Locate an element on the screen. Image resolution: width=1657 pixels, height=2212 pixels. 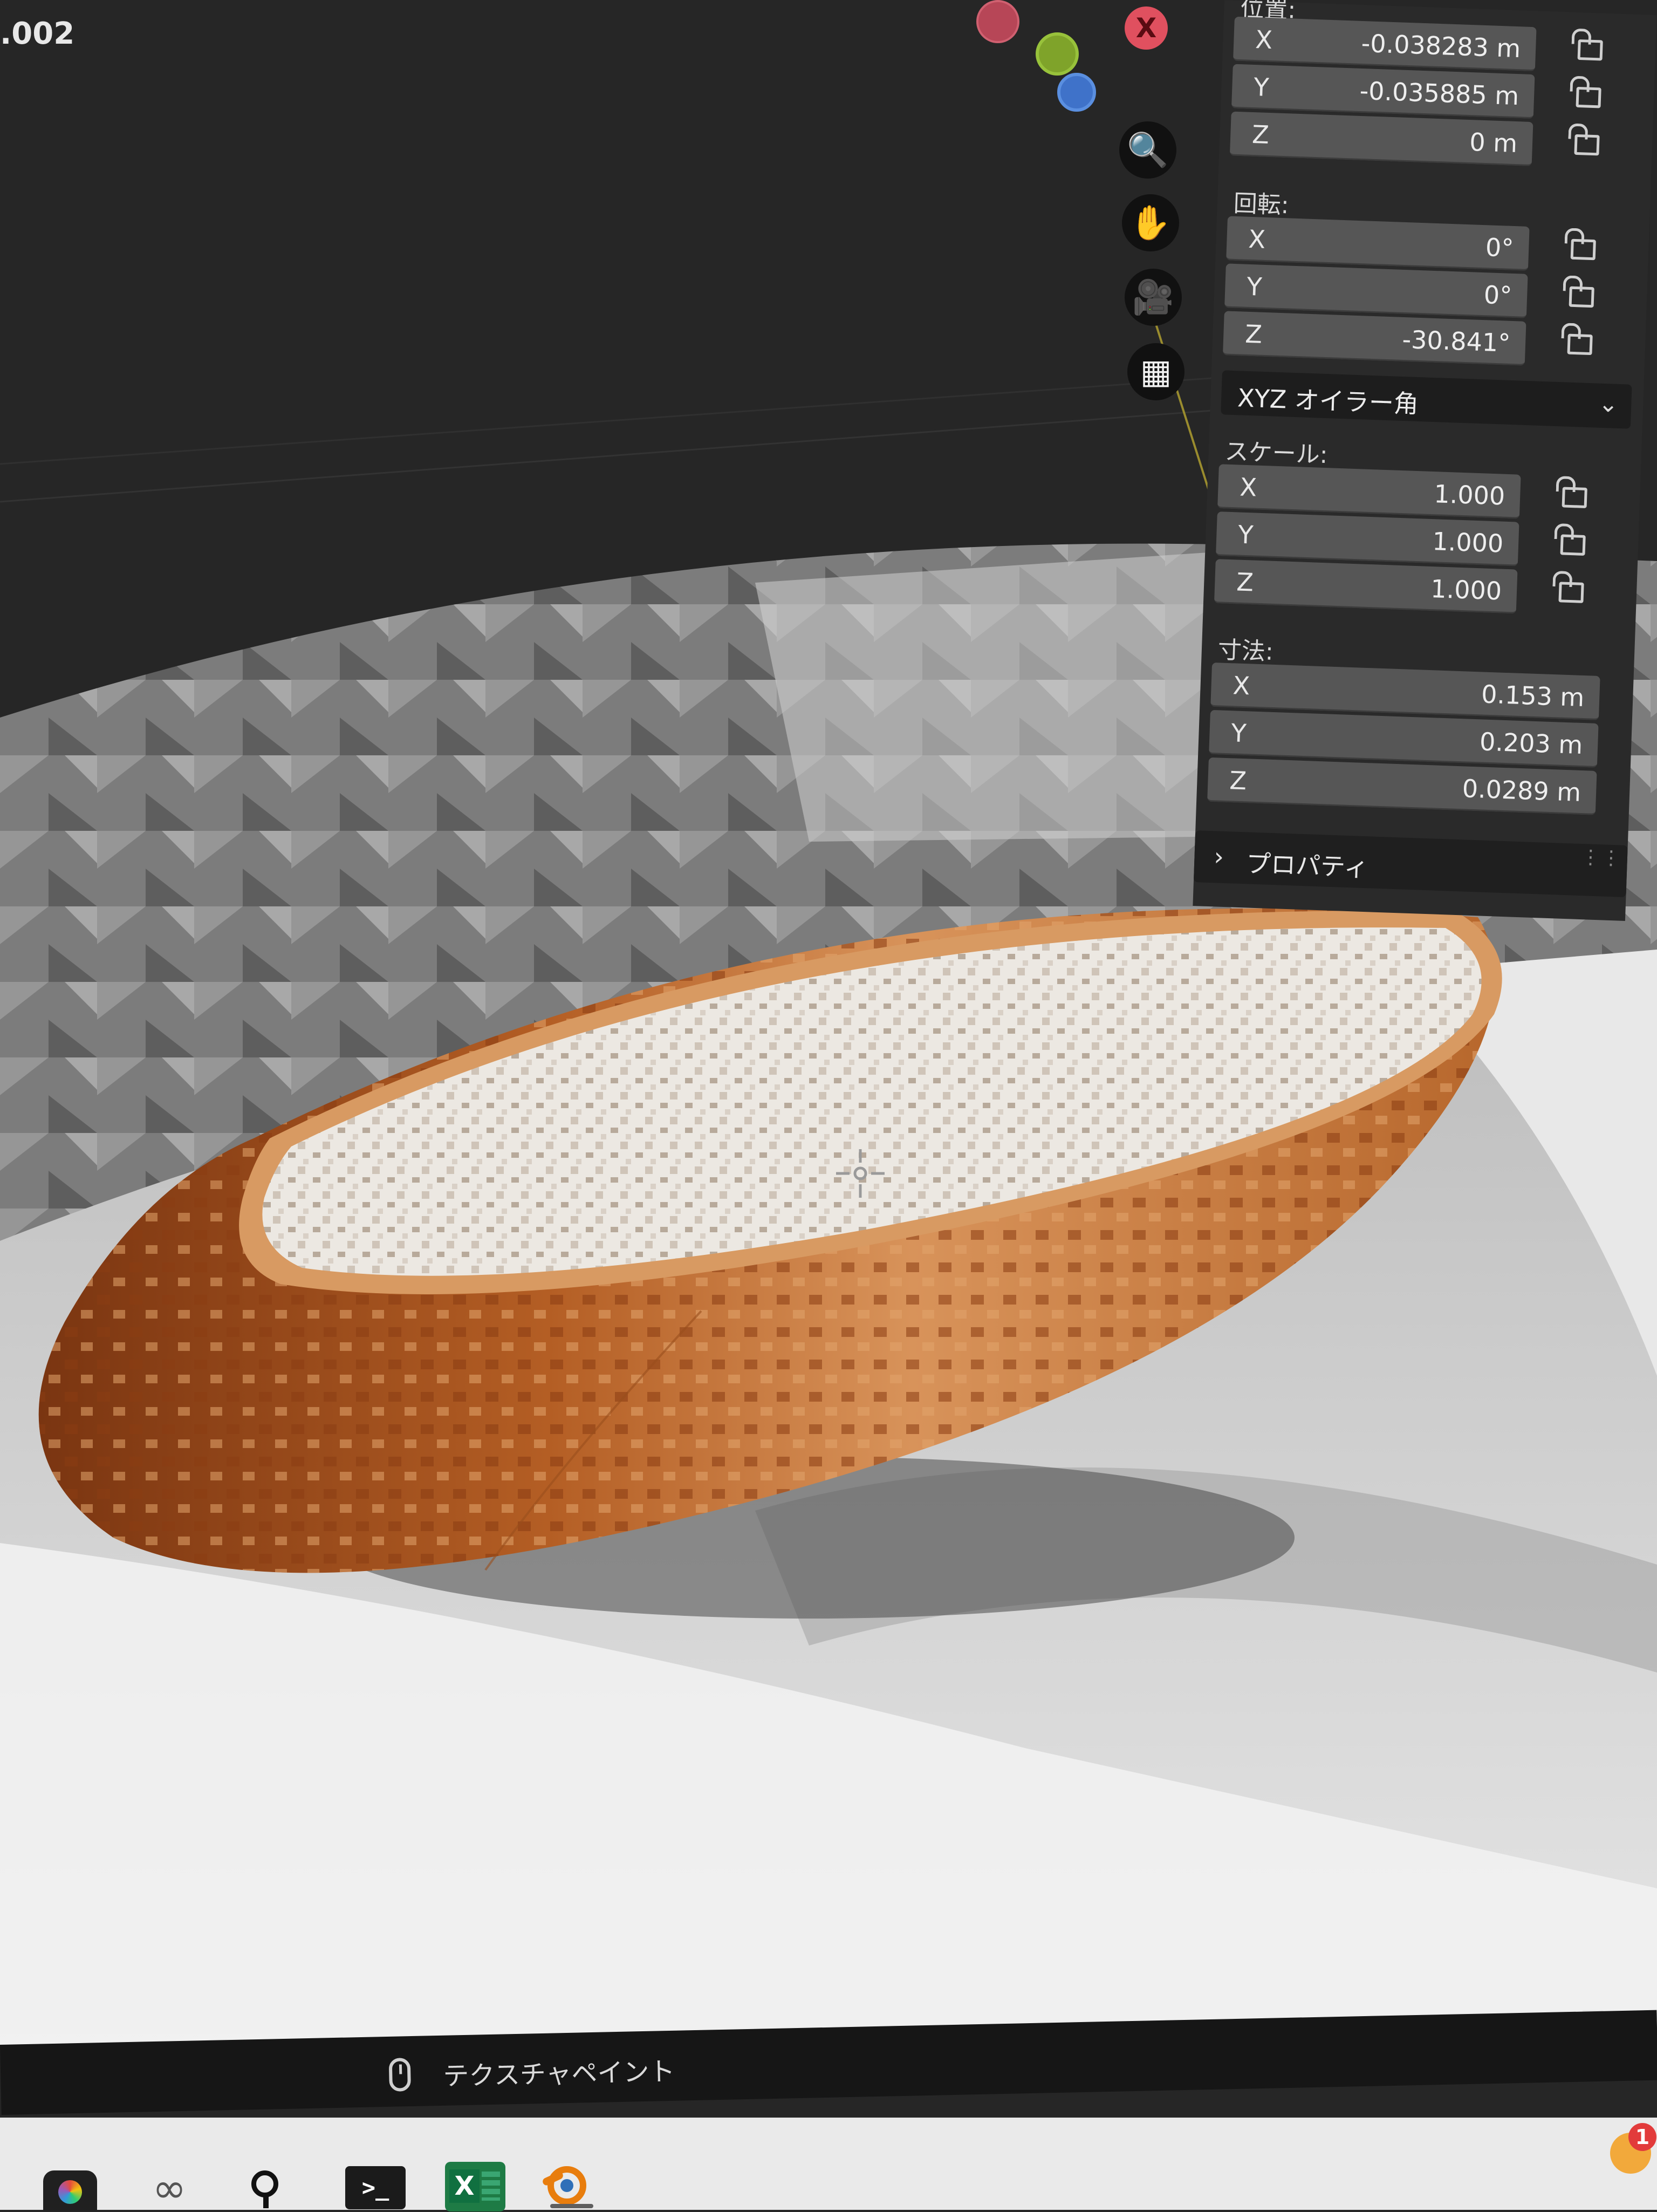
chevron-down-icon: ⌄ is located at coordinates (1609, 404).